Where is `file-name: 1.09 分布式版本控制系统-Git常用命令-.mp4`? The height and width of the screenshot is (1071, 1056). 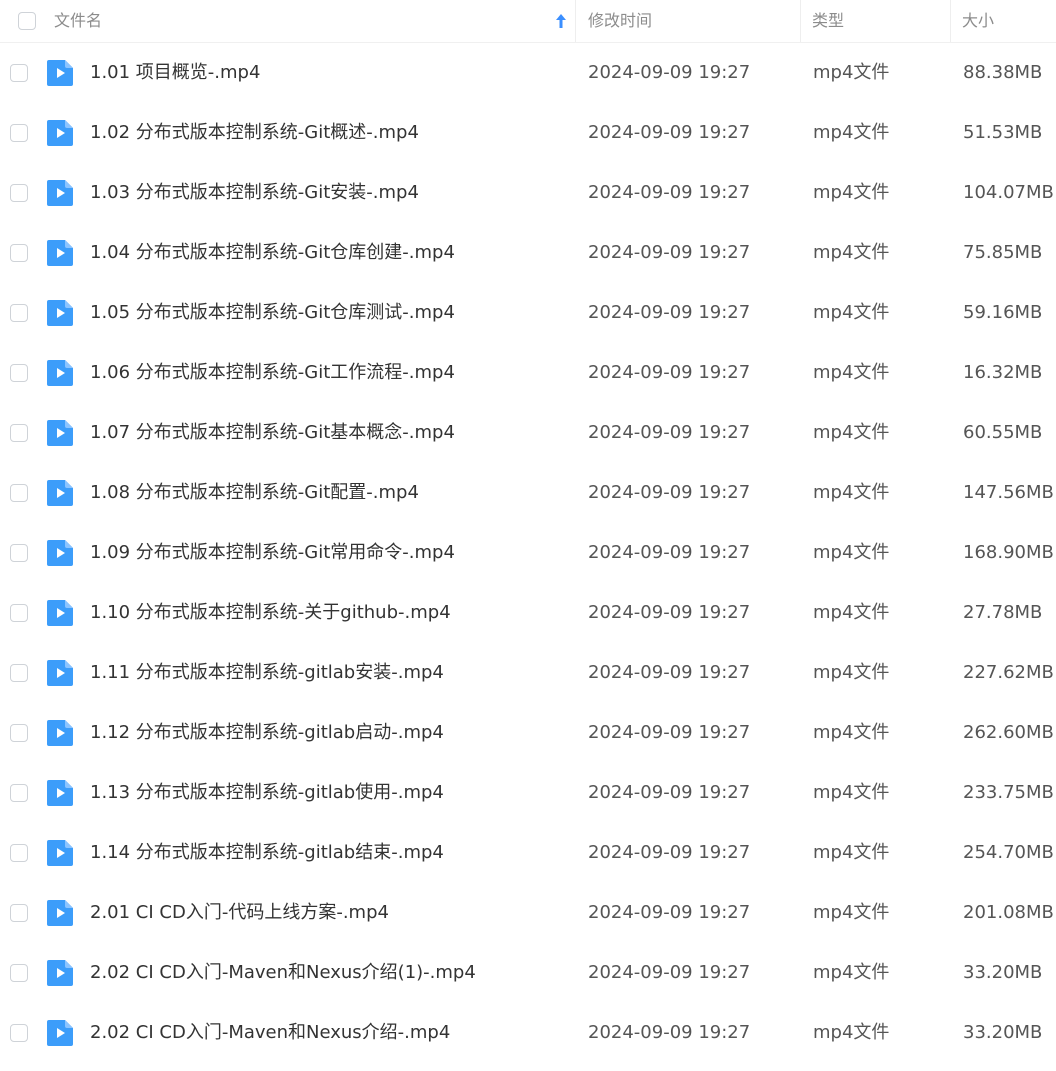
file-name: 1.09 分布式版本控制系统-Git常用命令-.mp4 is located at coordinates (272, 553).